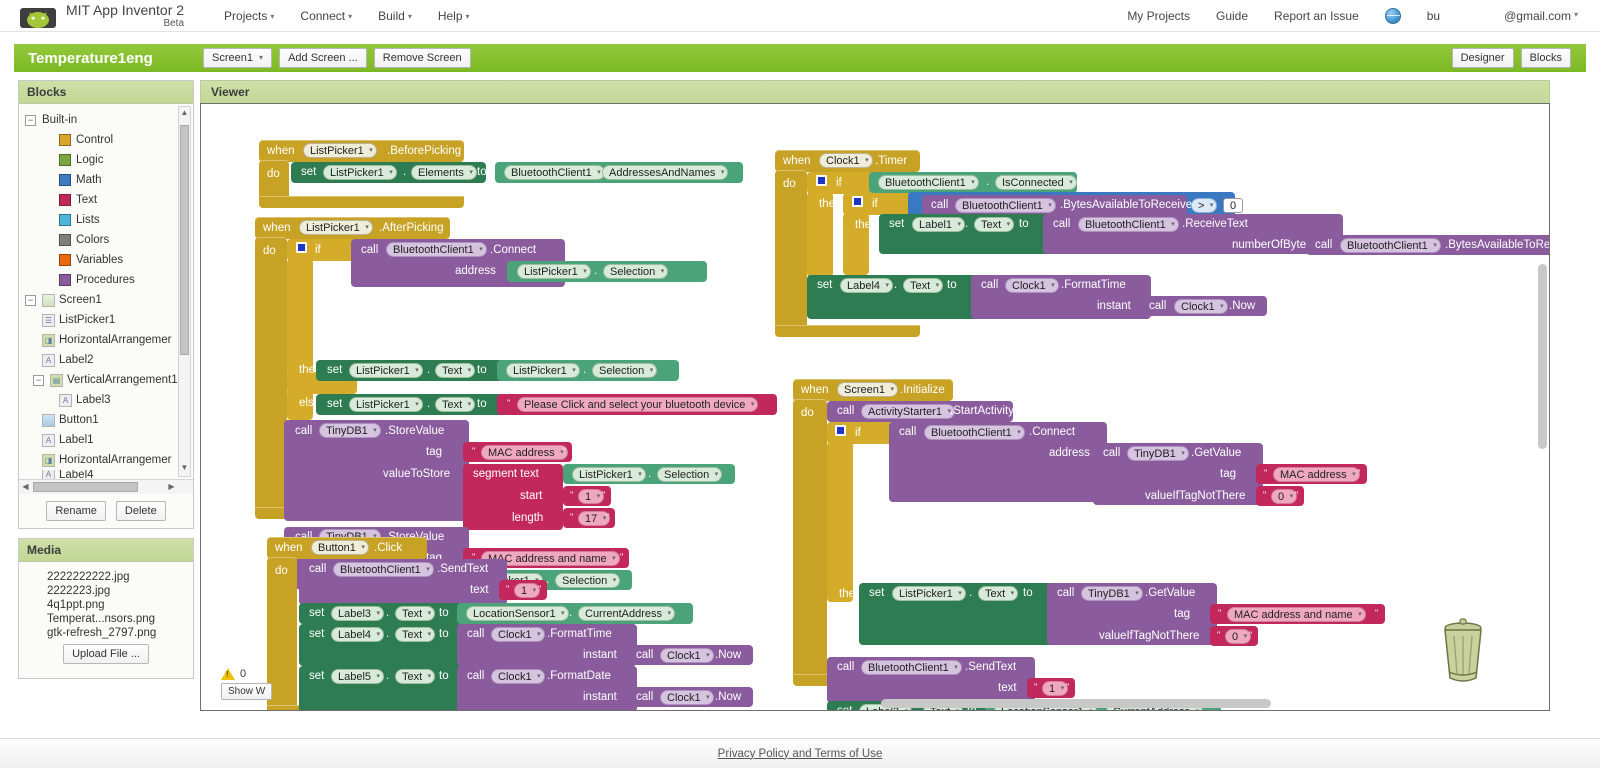 The image size is (1600, 768). Describe the element at coordinates (247, 691) in the screenshot. I see `show-warnings-button: Show W` at that location.